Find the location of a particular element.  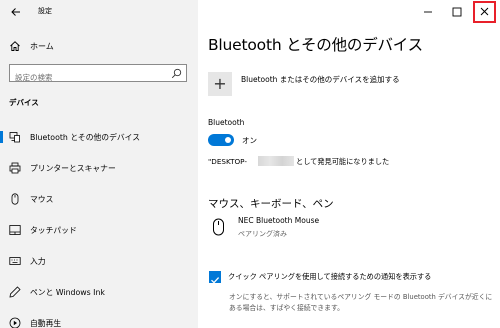

minimize-button is located at coordinates (428, 12).